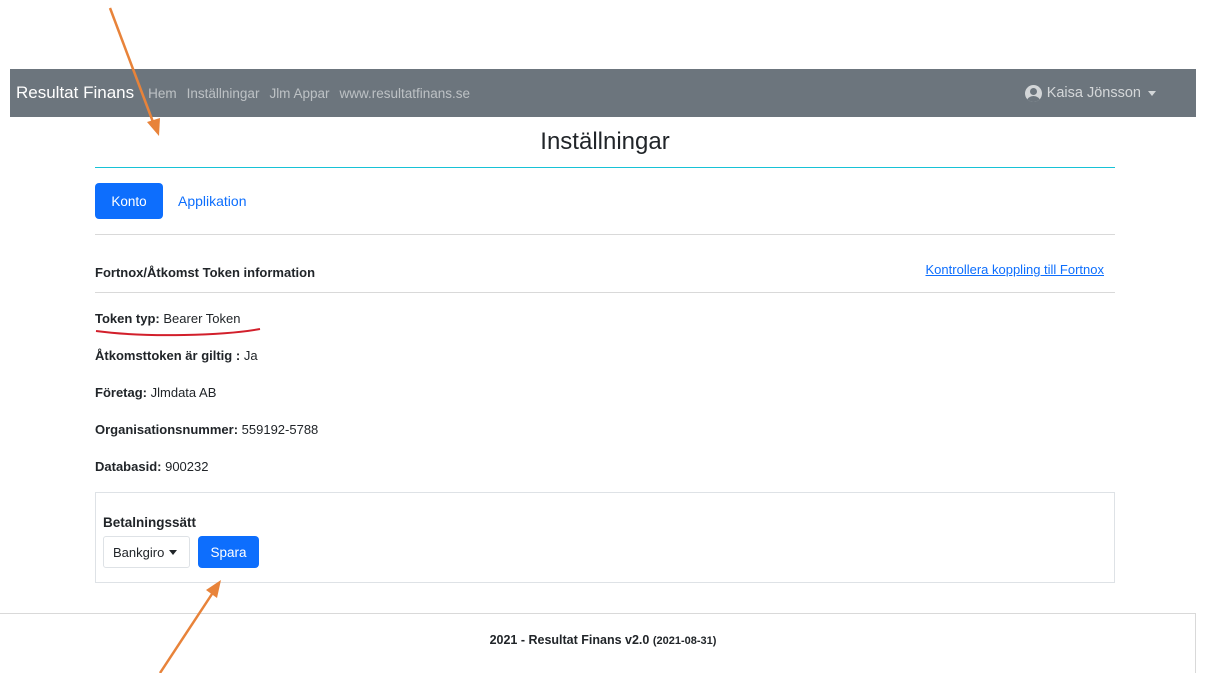 The height and width of the screenshot is (673, 1206). What do you see at coordinates (168, 355) in the screenshot?
I see `token-valid-label: Åtkomsttoken är giltig :` at bounding box center [168, 355].